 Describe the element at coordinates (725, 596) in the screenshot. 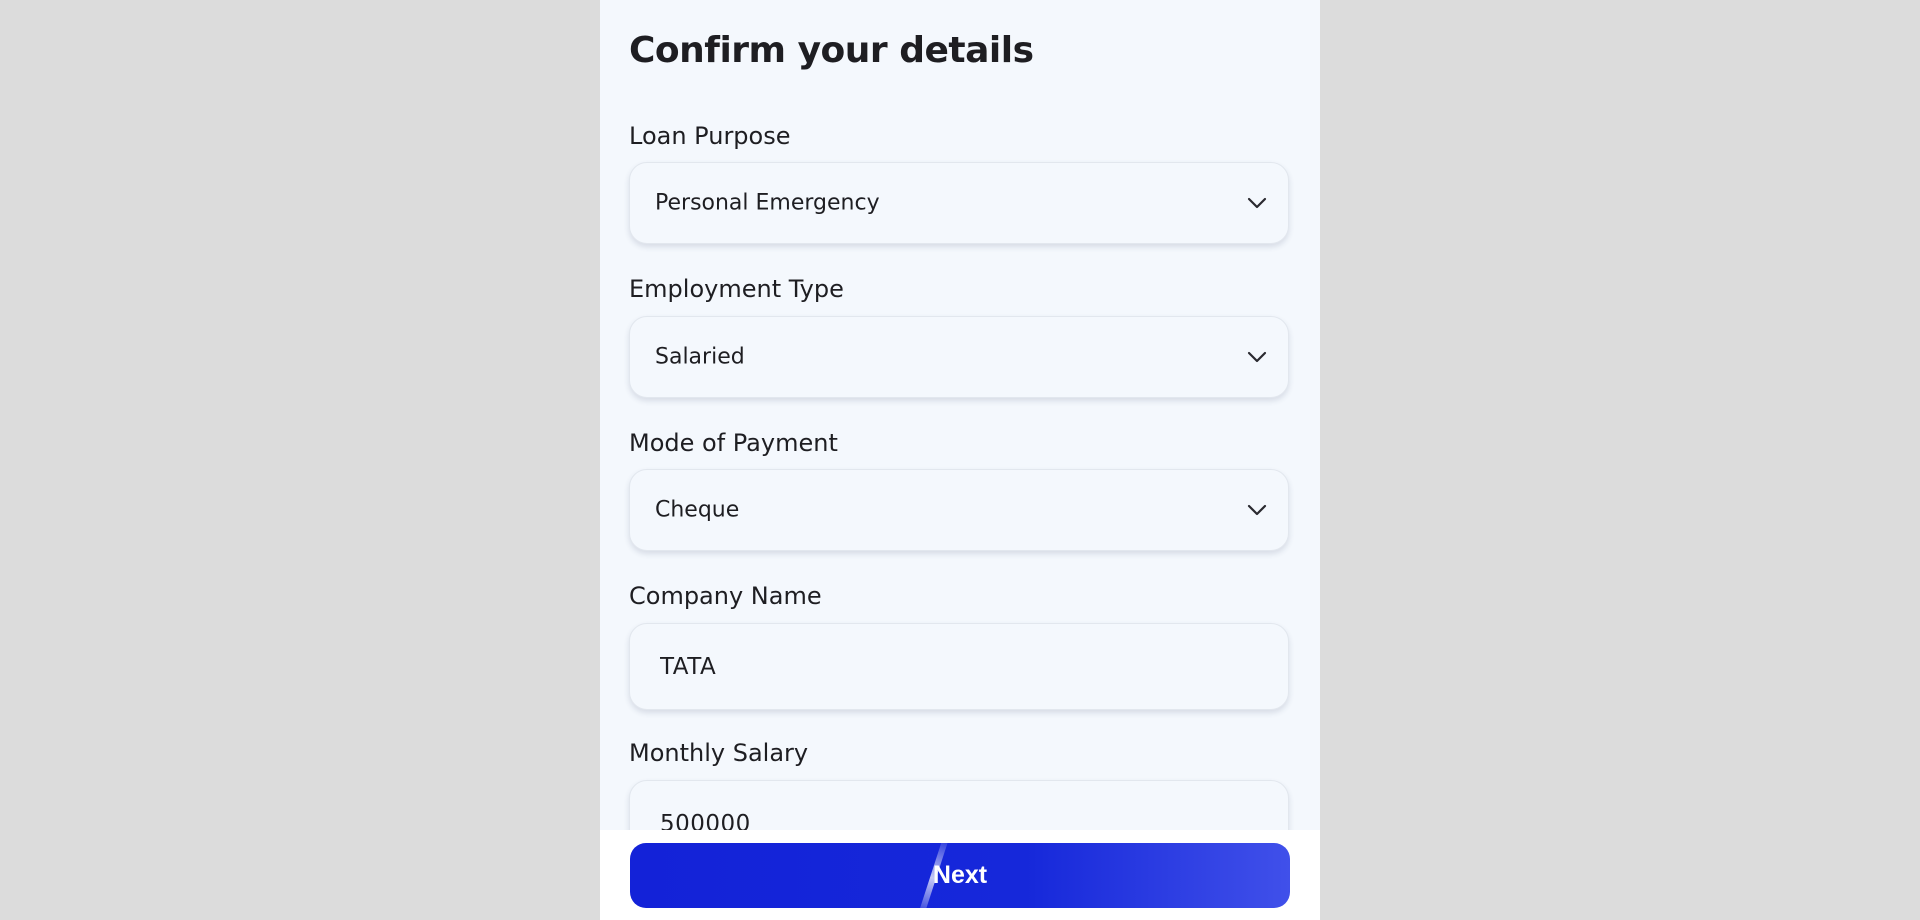

I see `company-name-label: Company Name` at that location.